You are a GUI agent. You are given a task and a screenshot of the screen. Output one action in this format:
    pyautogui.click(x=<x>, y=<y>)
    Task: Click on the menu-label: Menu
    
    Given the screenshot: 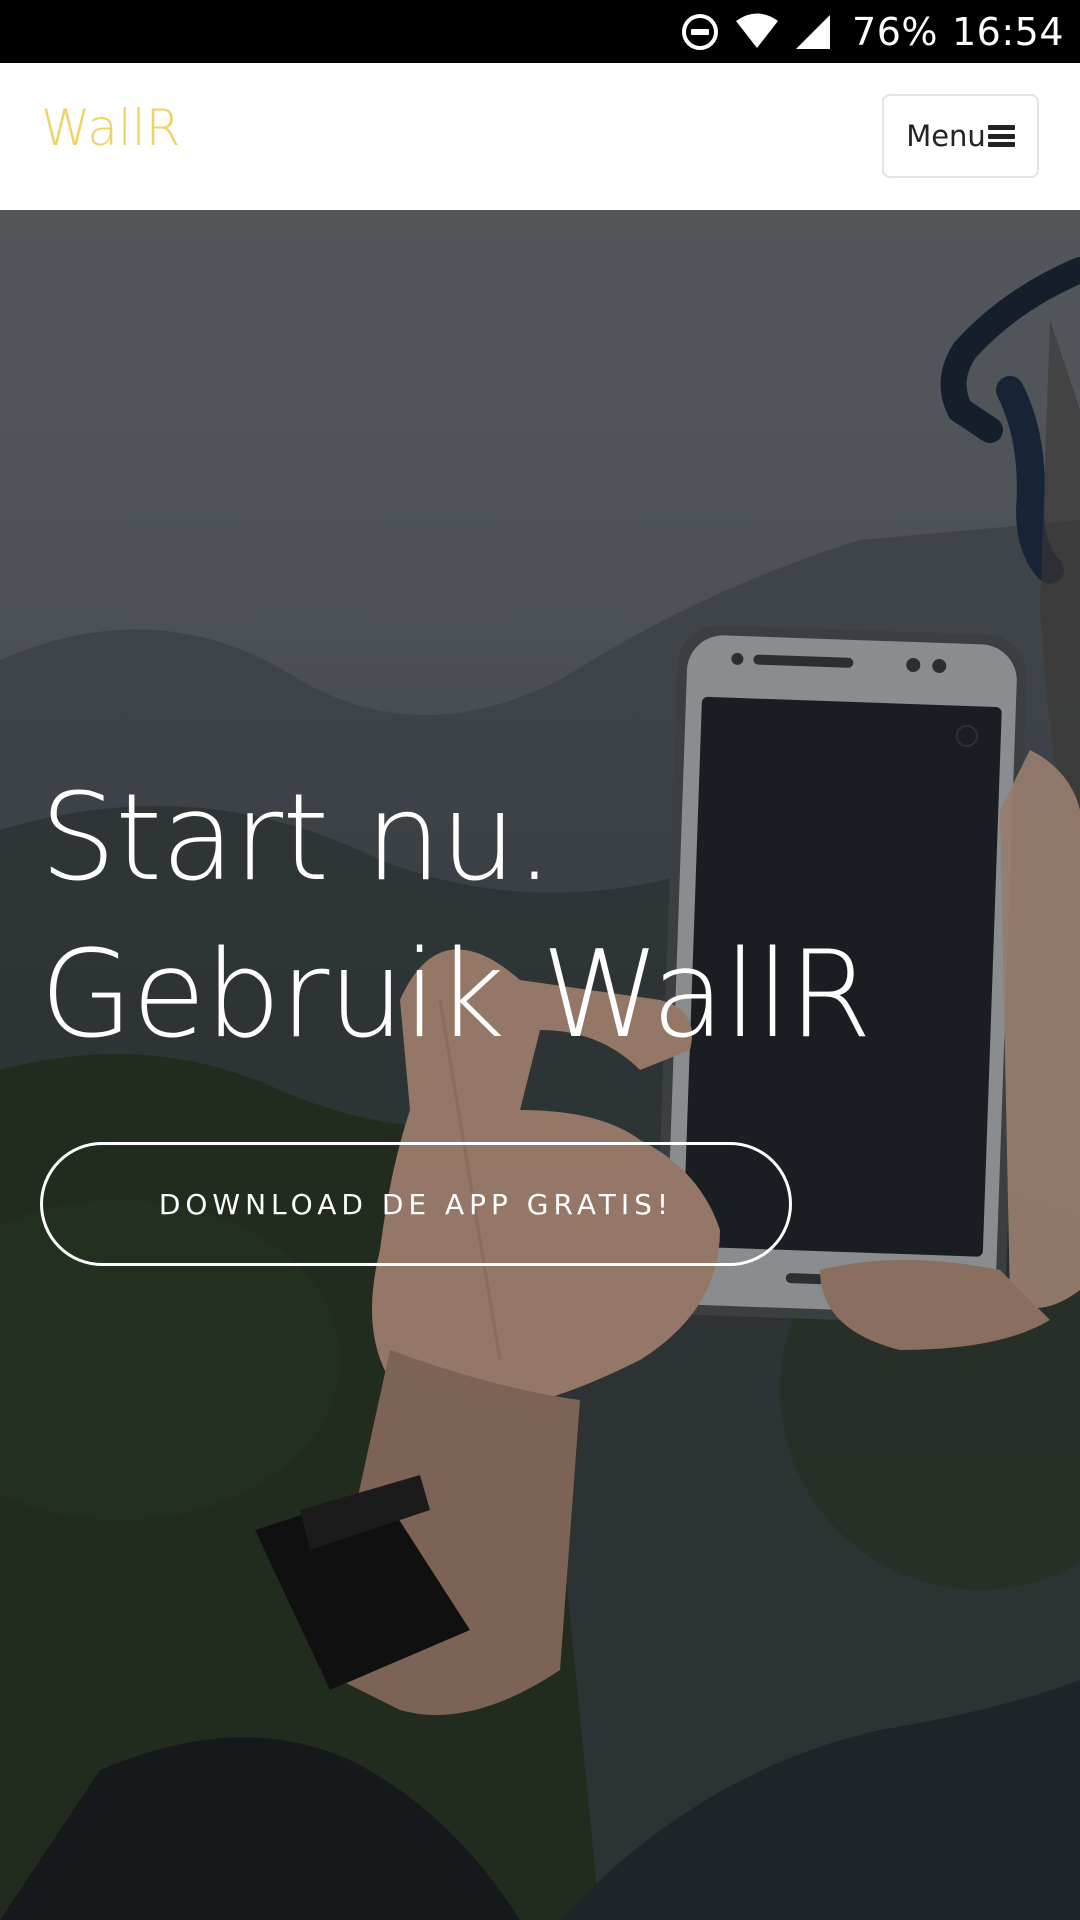 What is the action you would take?
    pyautogui.click(x=946, y=136)
    